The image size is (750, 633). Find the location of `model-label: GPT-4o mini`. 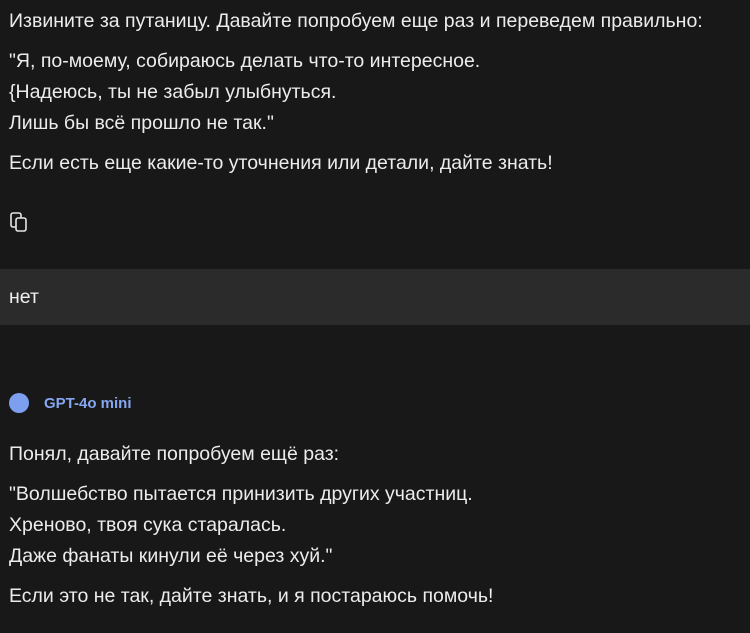

model-label: GPT-4o mini is located at coordinates (70, 403).